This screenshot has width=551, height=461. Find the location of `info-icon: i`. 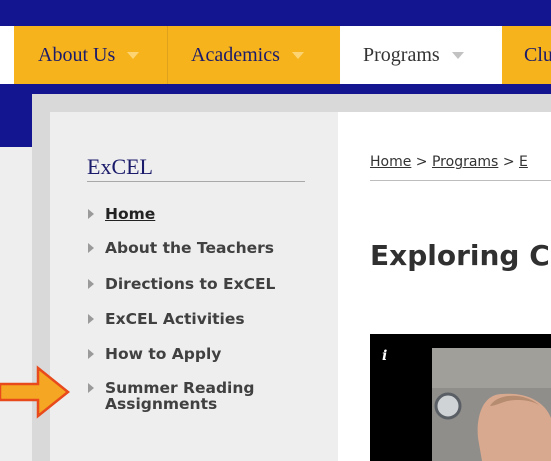

info-icon: i is located at coordinates (384, 356).